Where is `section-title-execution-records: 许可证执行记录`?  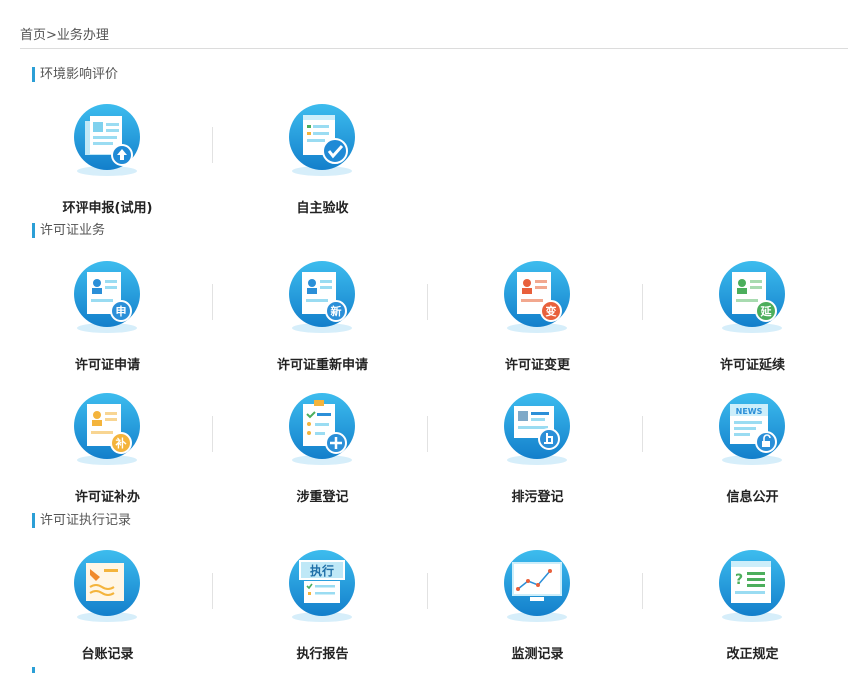
section-title-execution-records: 许可证执行记录 is located at coordinates (81, 520).